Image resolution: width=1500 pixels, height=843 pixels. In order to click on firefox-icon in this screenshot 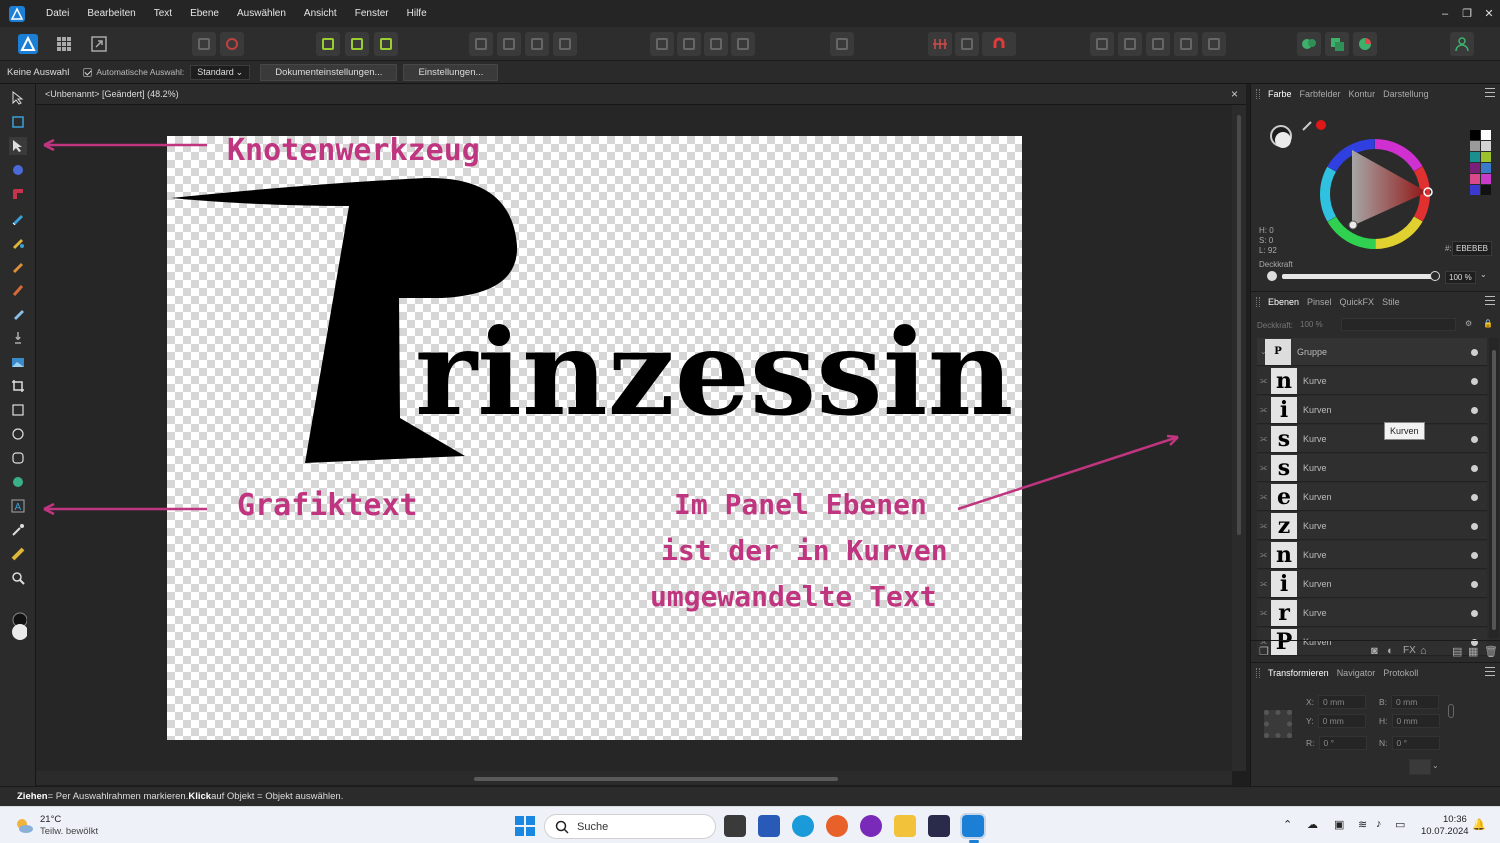, I will do `click(837, 826)`.